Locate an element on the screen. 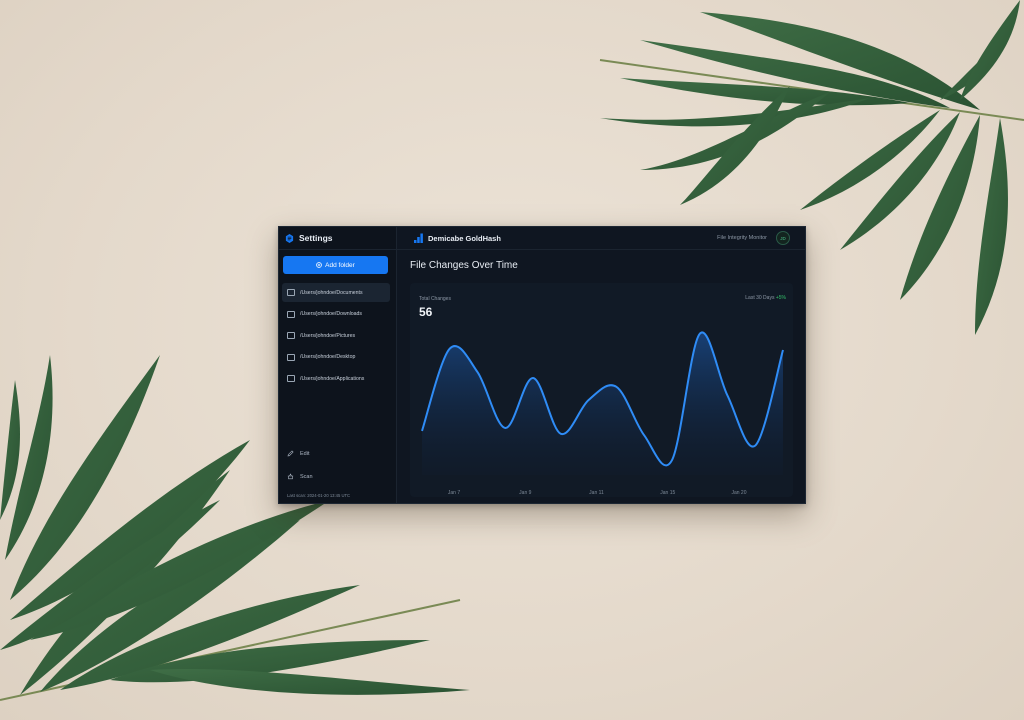  folder-path: /Users/johndoe/Desktop is located at coordinates (328, 357).